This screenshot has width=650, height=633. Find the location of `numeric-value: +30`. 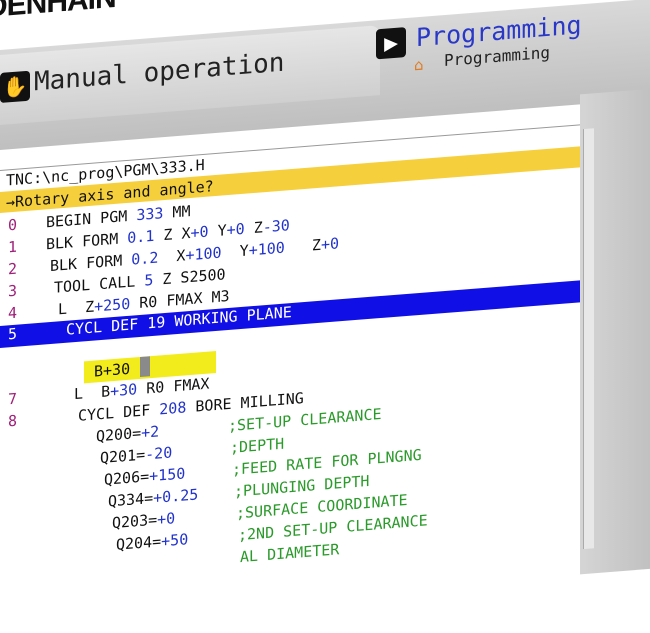

numeric-value: +30 is located at coordinates (124, 390).